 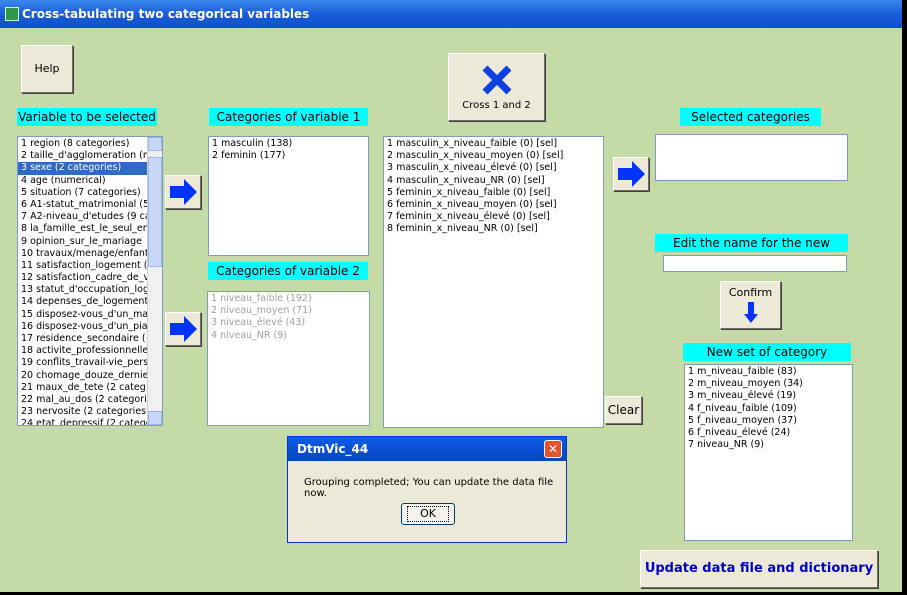 I want to click on crossed-category-item: 8 feminin_x_niveau_NR (0) [sel], so click(x=493, y=229).